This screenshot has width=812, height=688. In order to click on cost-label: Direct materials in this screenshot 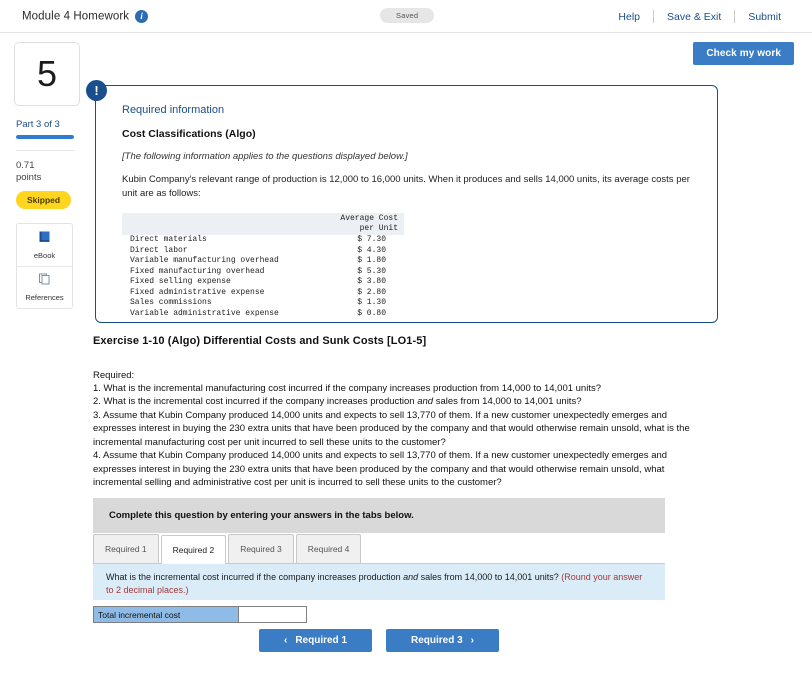, I will do `click(168, 239)`.